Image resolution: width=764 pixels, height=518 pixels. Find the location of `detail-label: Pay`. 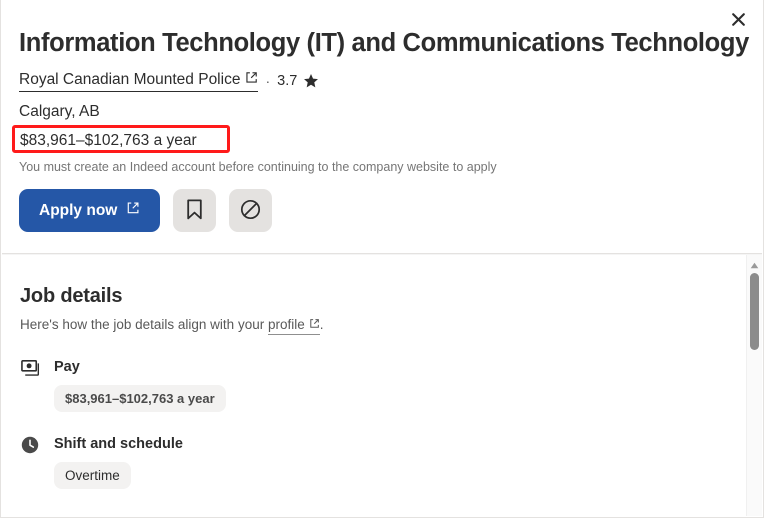

detail-label: Pay is located at coordinates (67, 367).